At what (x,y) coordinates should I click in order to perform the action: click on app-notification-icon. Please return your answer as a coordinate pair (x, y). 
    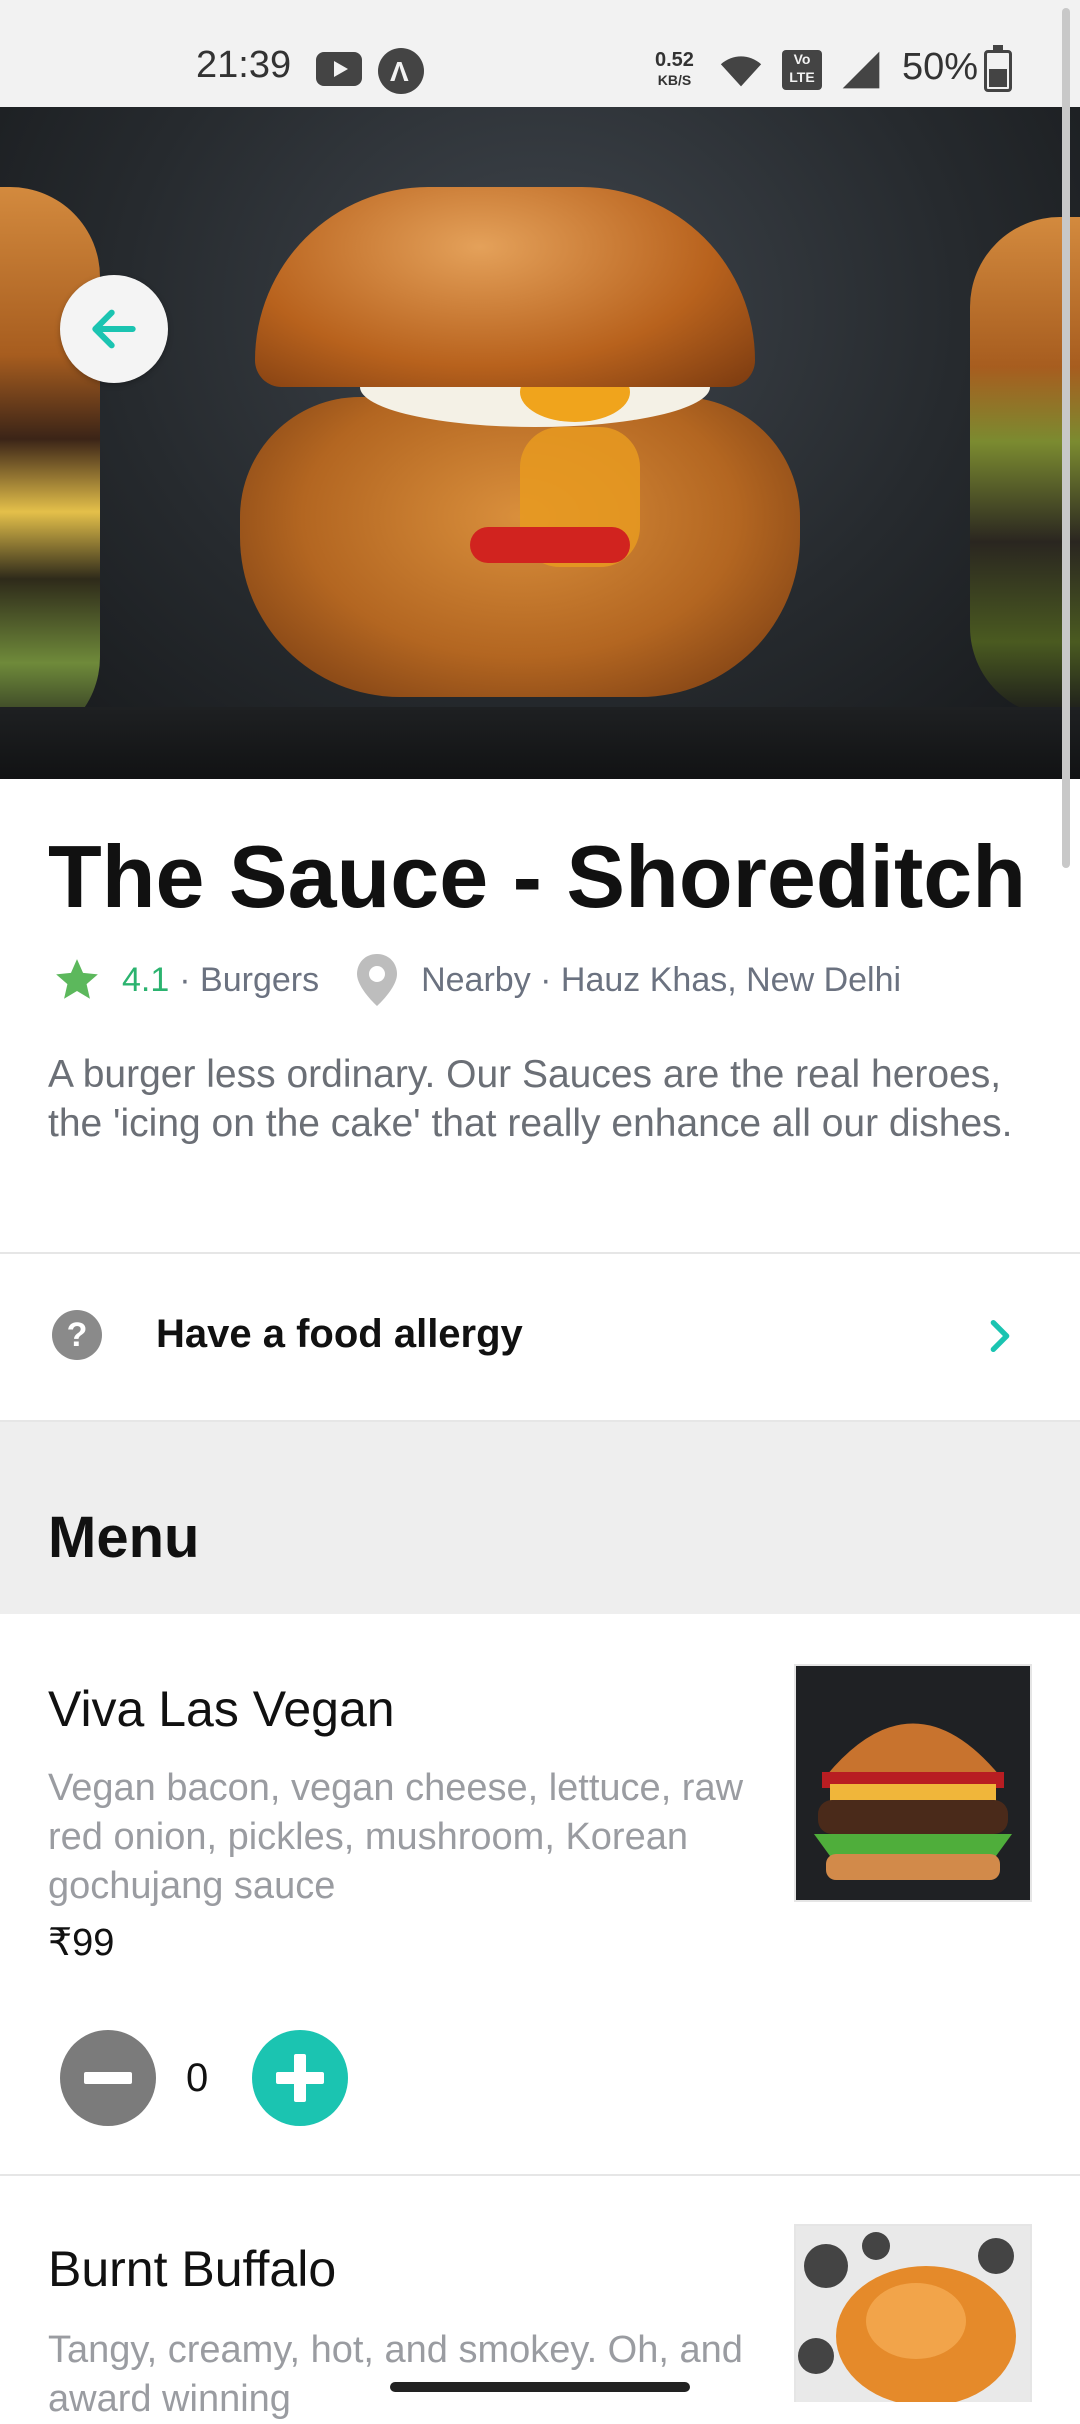
    Looking at the image, I should click on (401, 71).